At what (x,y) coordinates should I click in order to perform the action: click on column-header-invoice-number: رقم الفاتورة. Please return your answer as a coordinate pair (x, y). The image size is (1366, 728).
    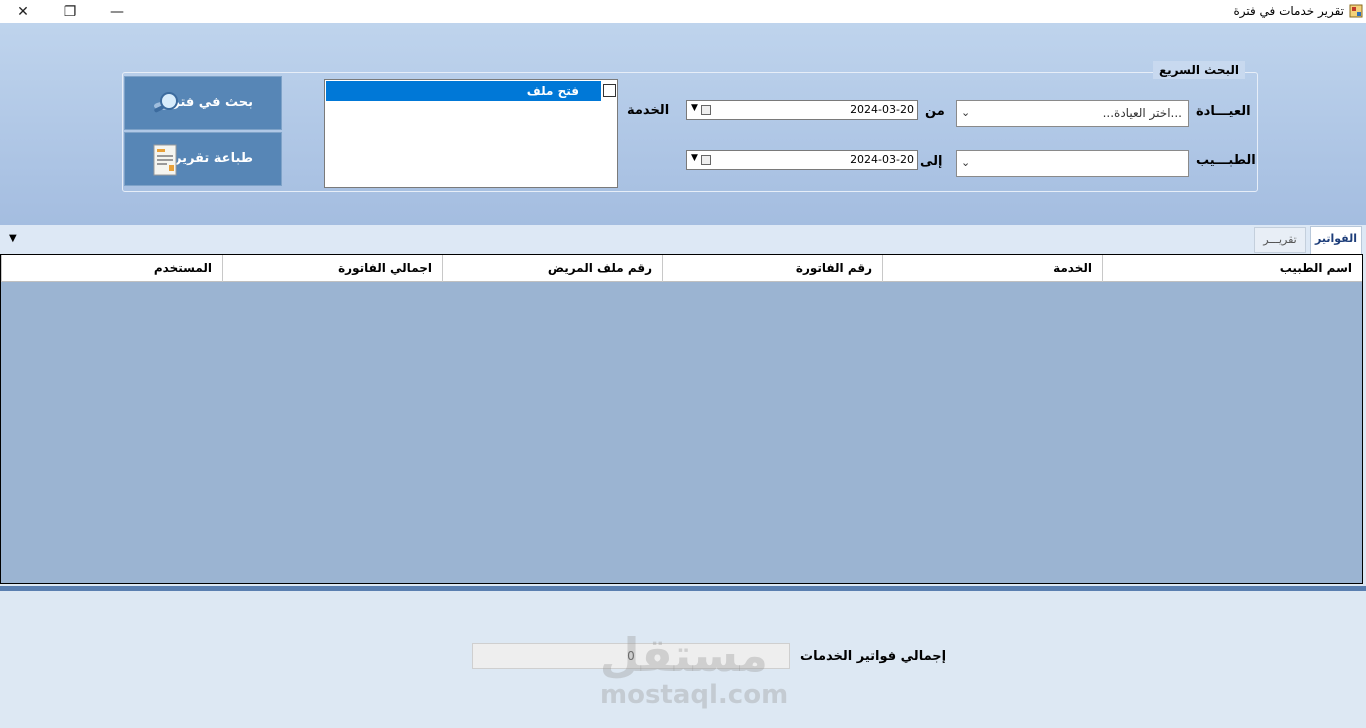
    Looking at the image, I should click on (772, 268).